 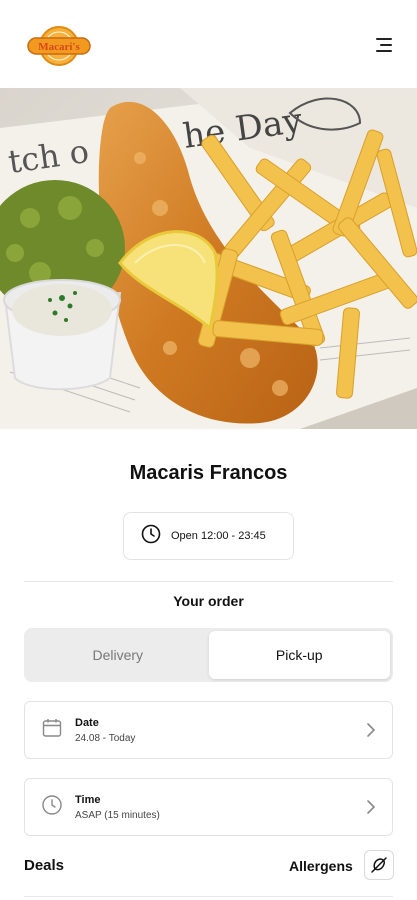 I want to click on brand-logo: Macari's, so click(x=59, y=46).